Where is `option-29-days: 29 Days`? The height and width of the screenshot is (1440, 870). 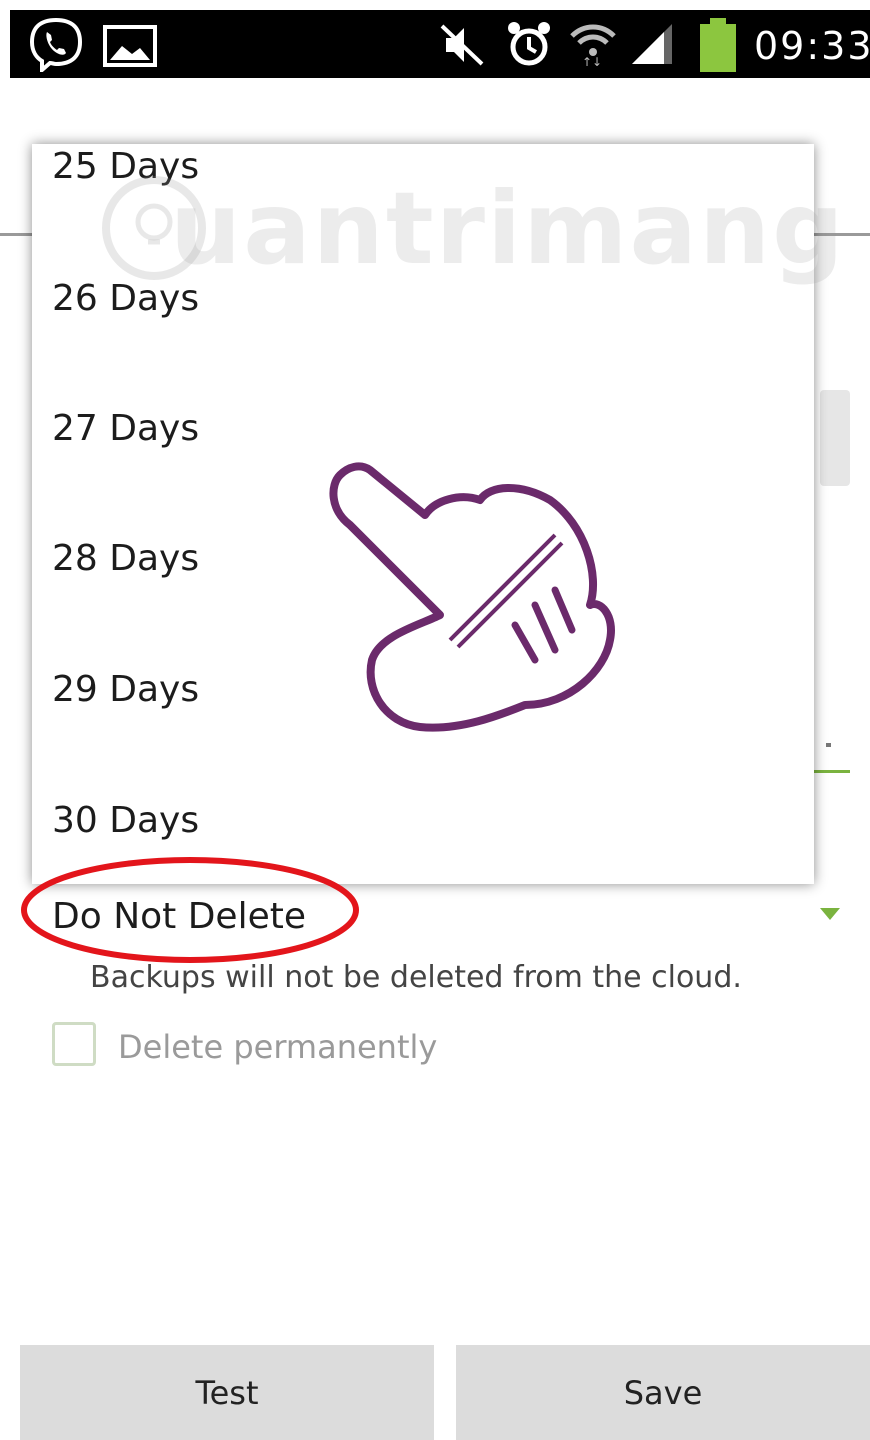 option-29-days: 29 Days is located at coordinates (125, 689).